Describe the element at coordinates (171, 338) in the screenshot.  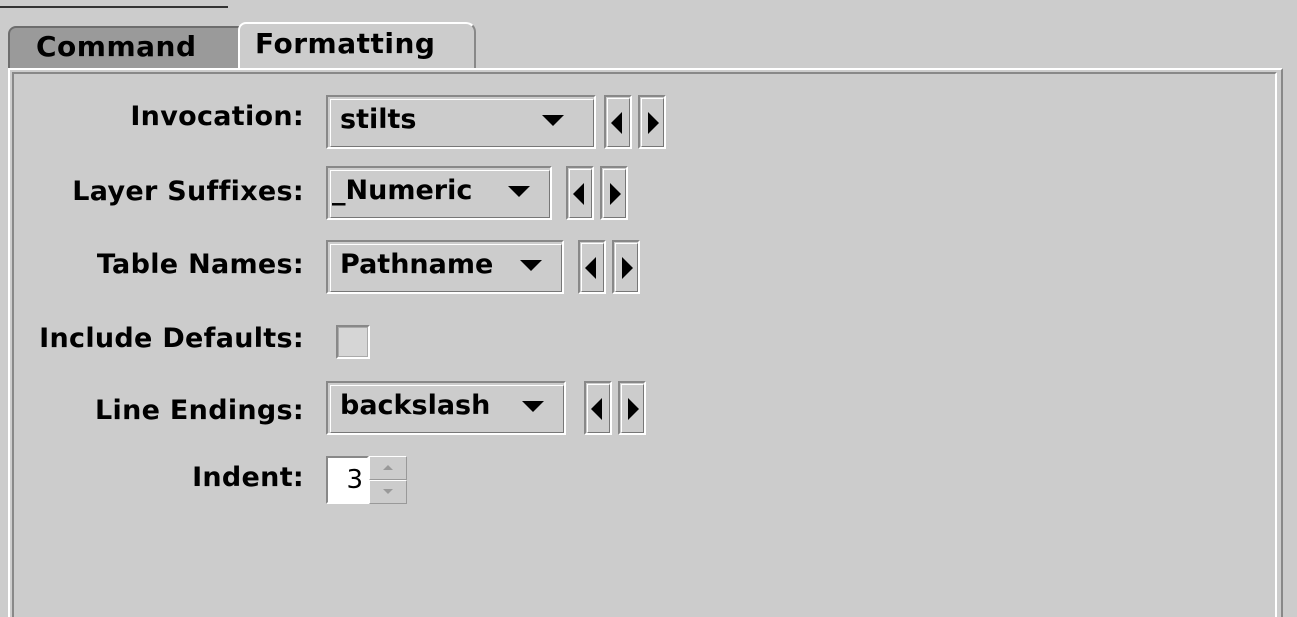
I see `include-defaults-label: Include Defaults:` at that location.